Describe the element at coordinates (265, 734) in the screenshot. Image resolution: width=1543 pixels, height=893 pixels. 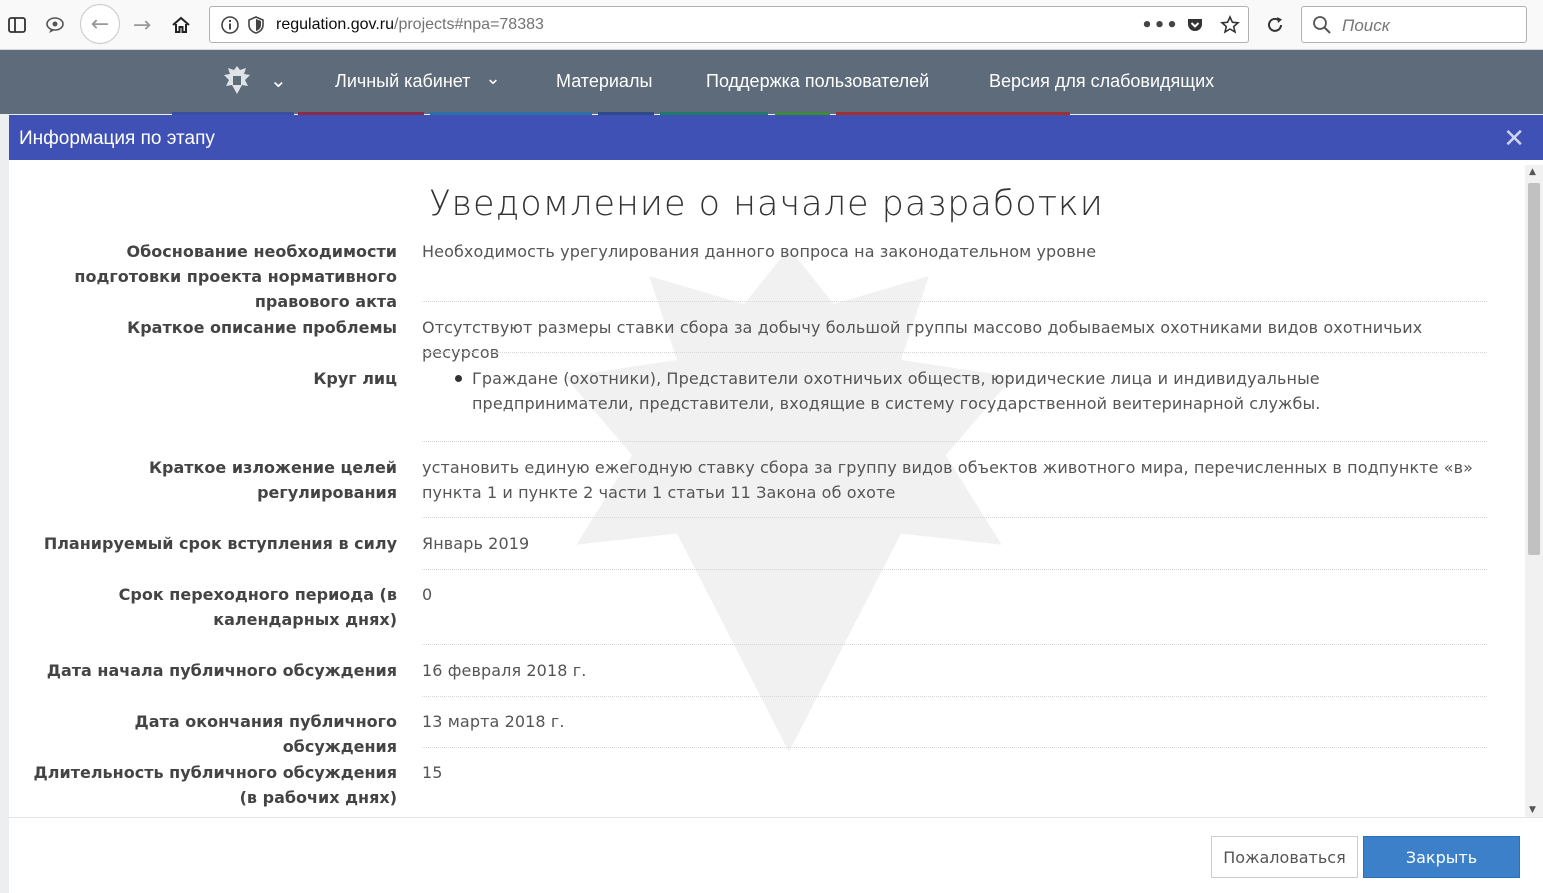
I see `row-label: Дата окончания публичного обсуждения` at that location.